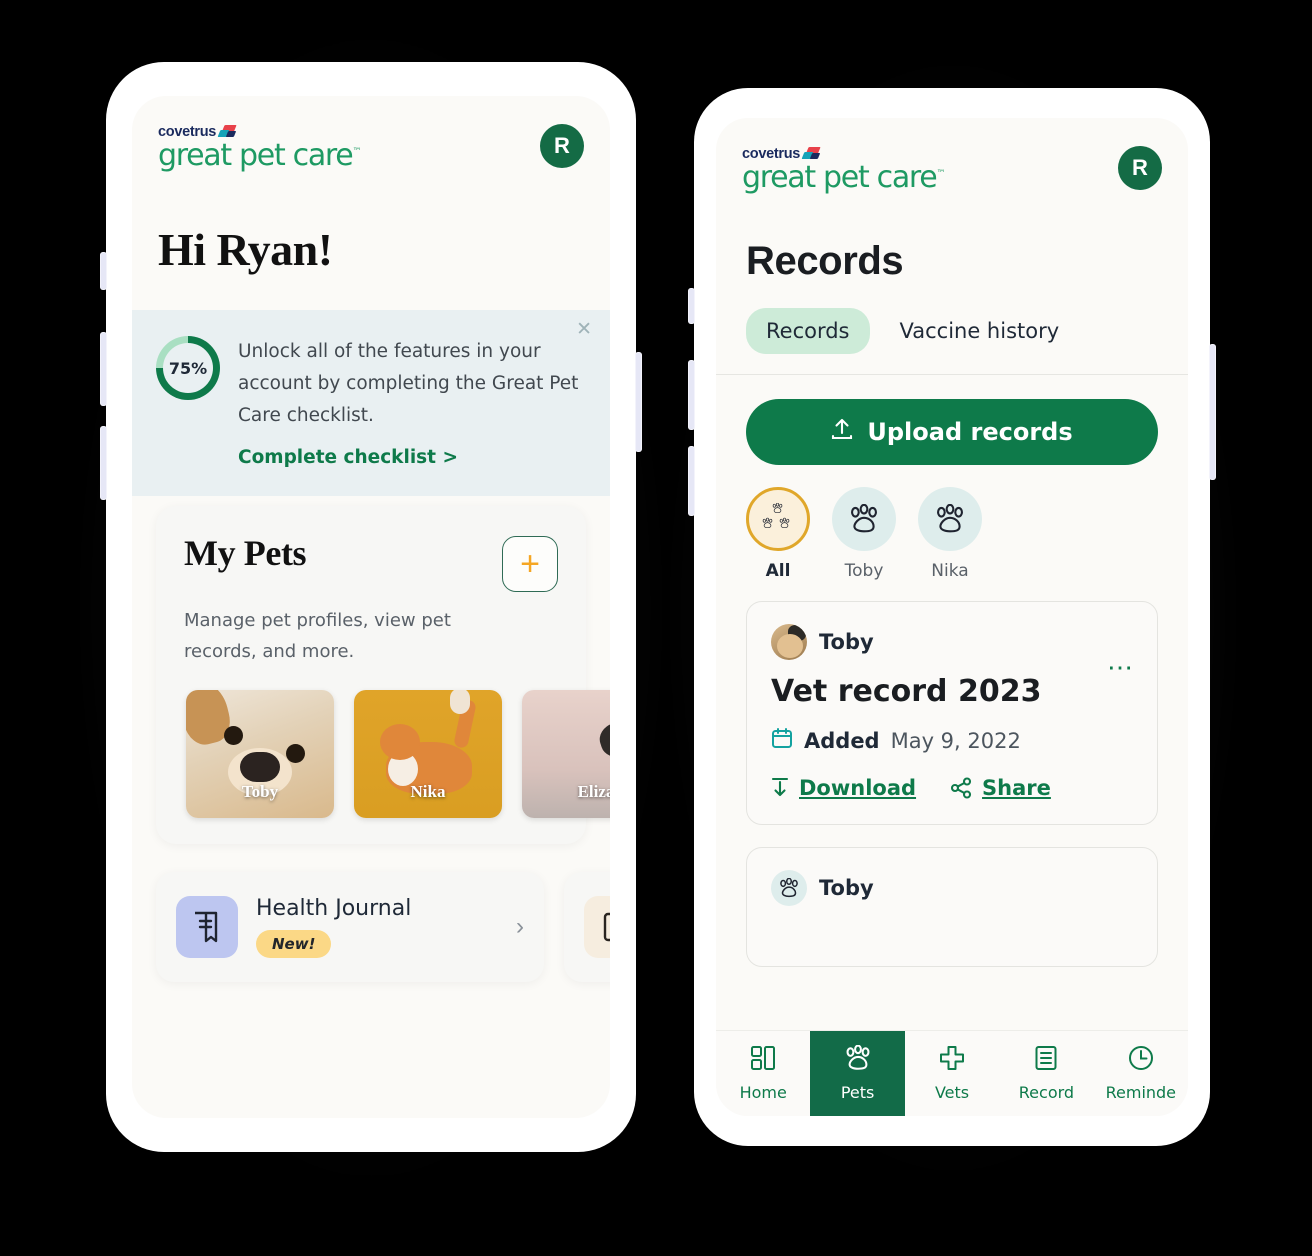  I want to click on close-icon: ✕, so click(584, 329).